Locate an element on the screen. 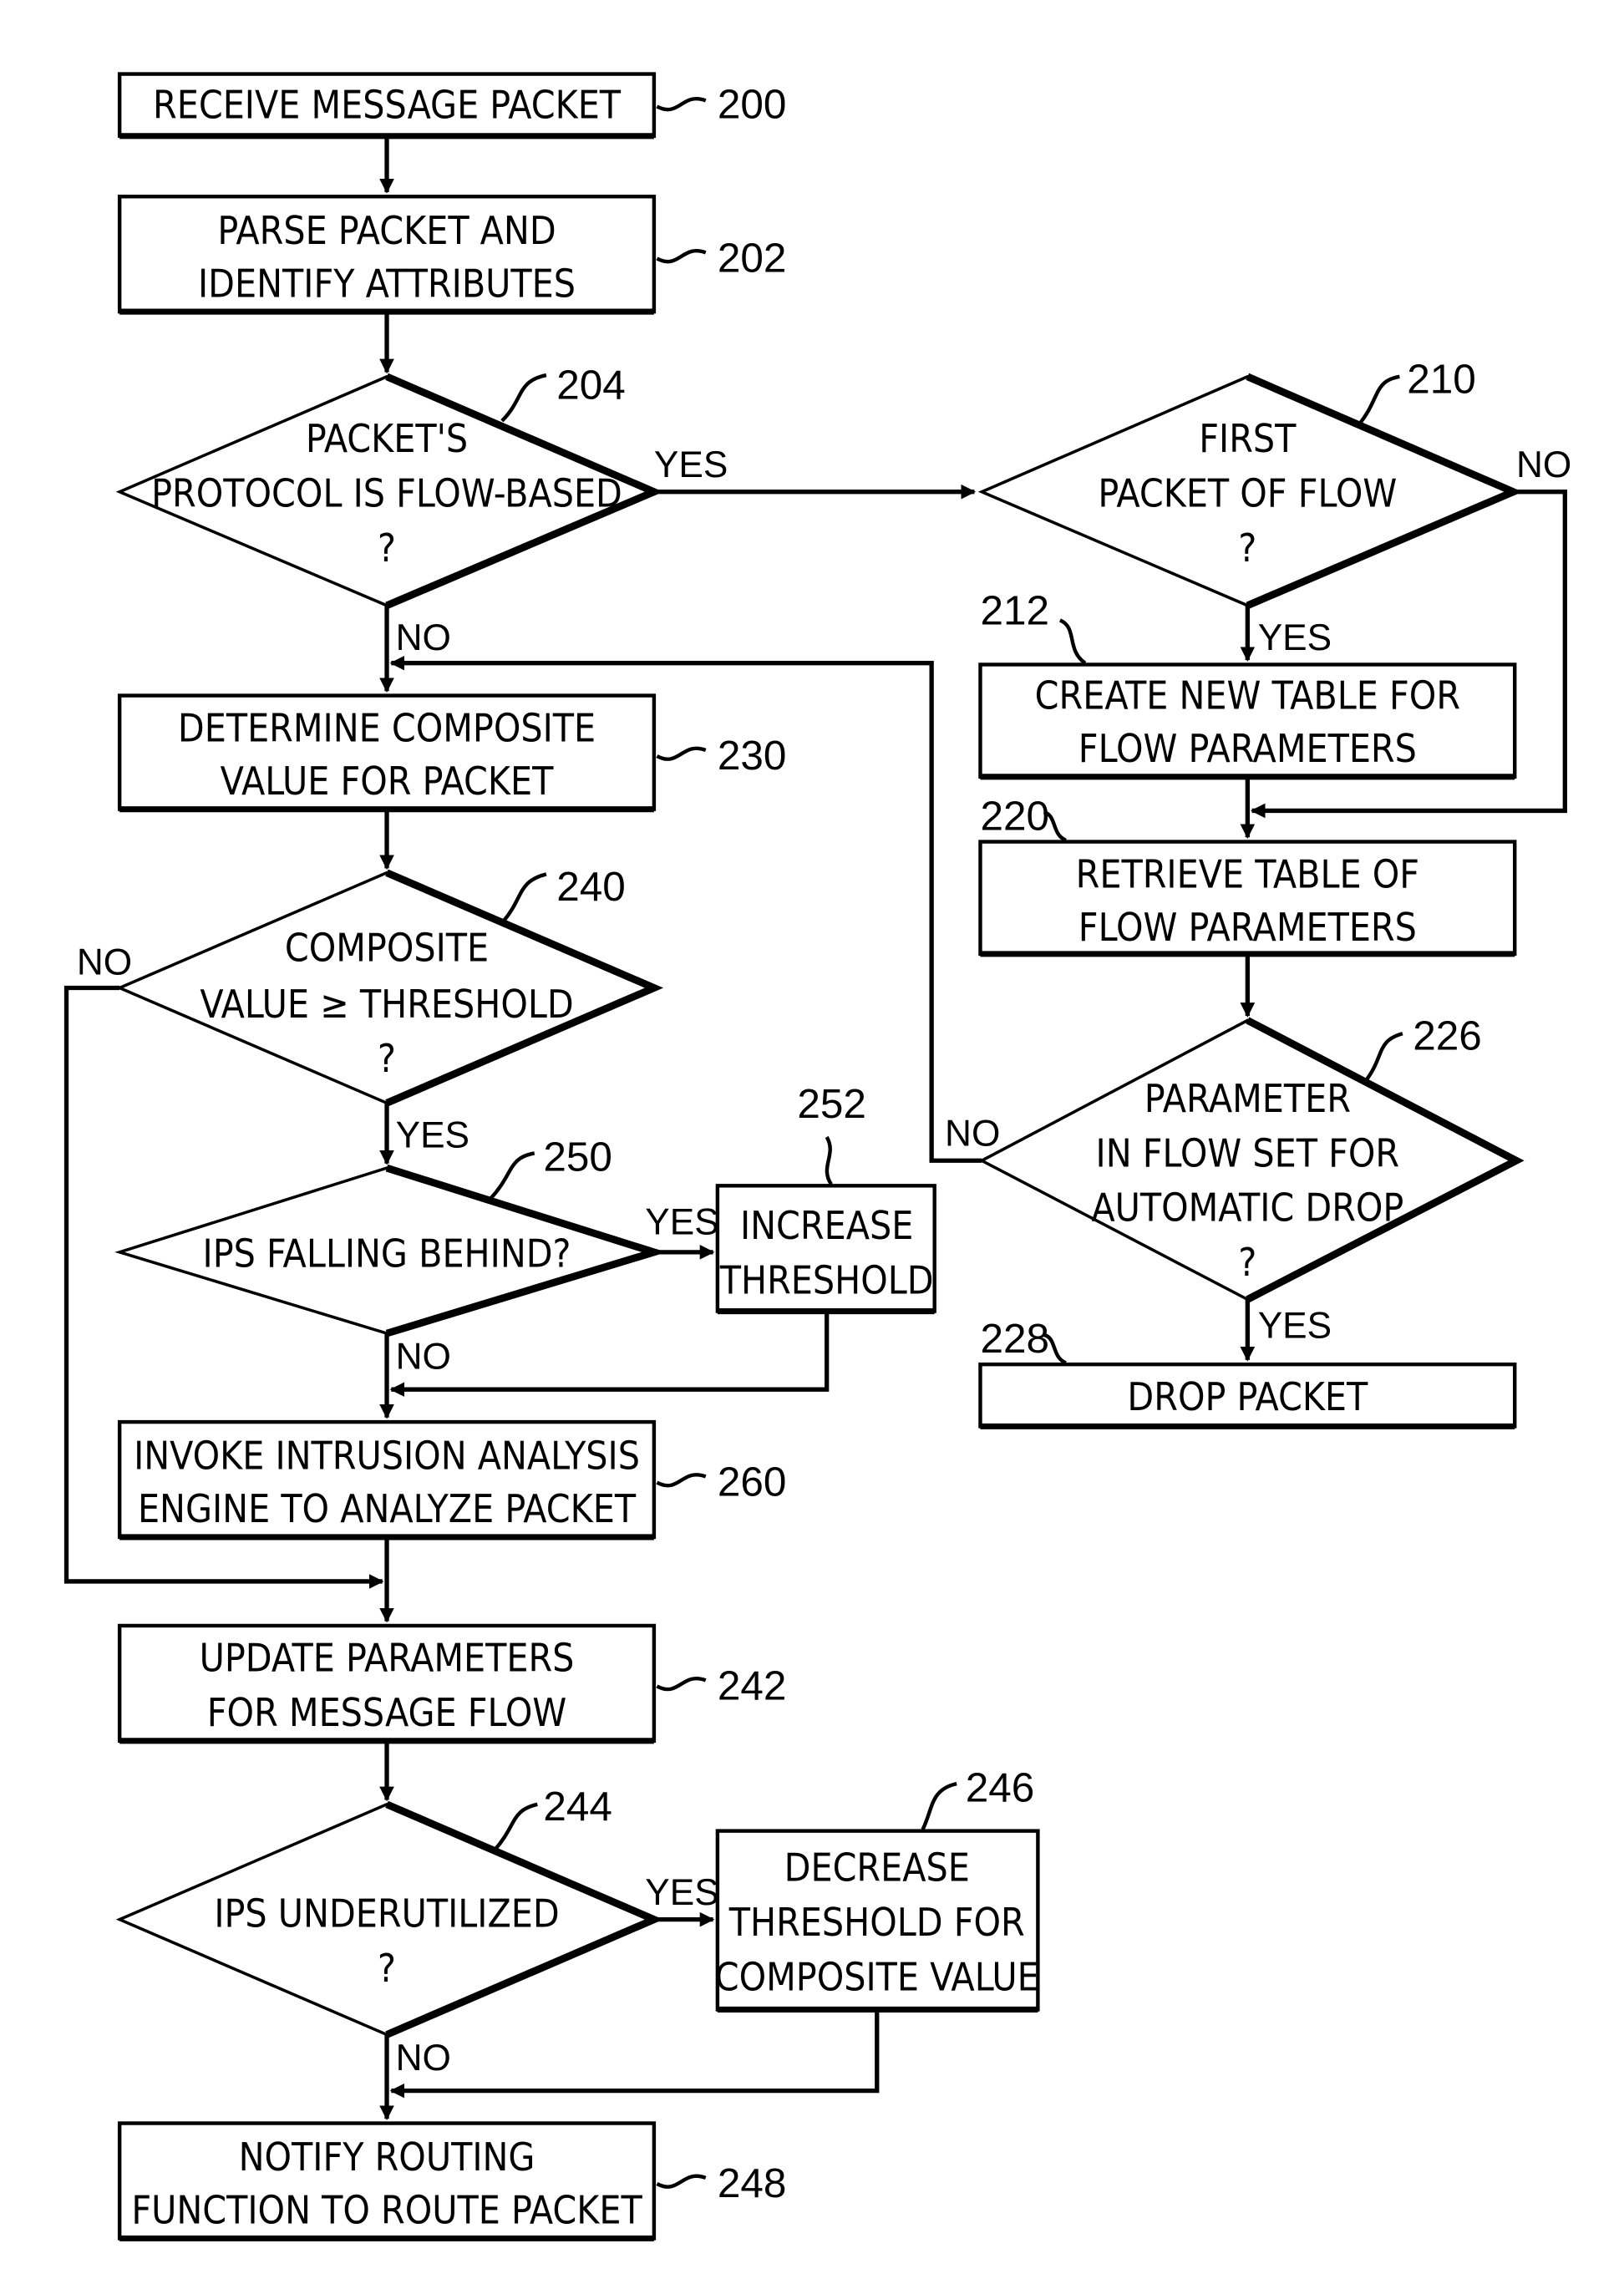  label-244-yes: YES is located at coordinates (681, 1892).